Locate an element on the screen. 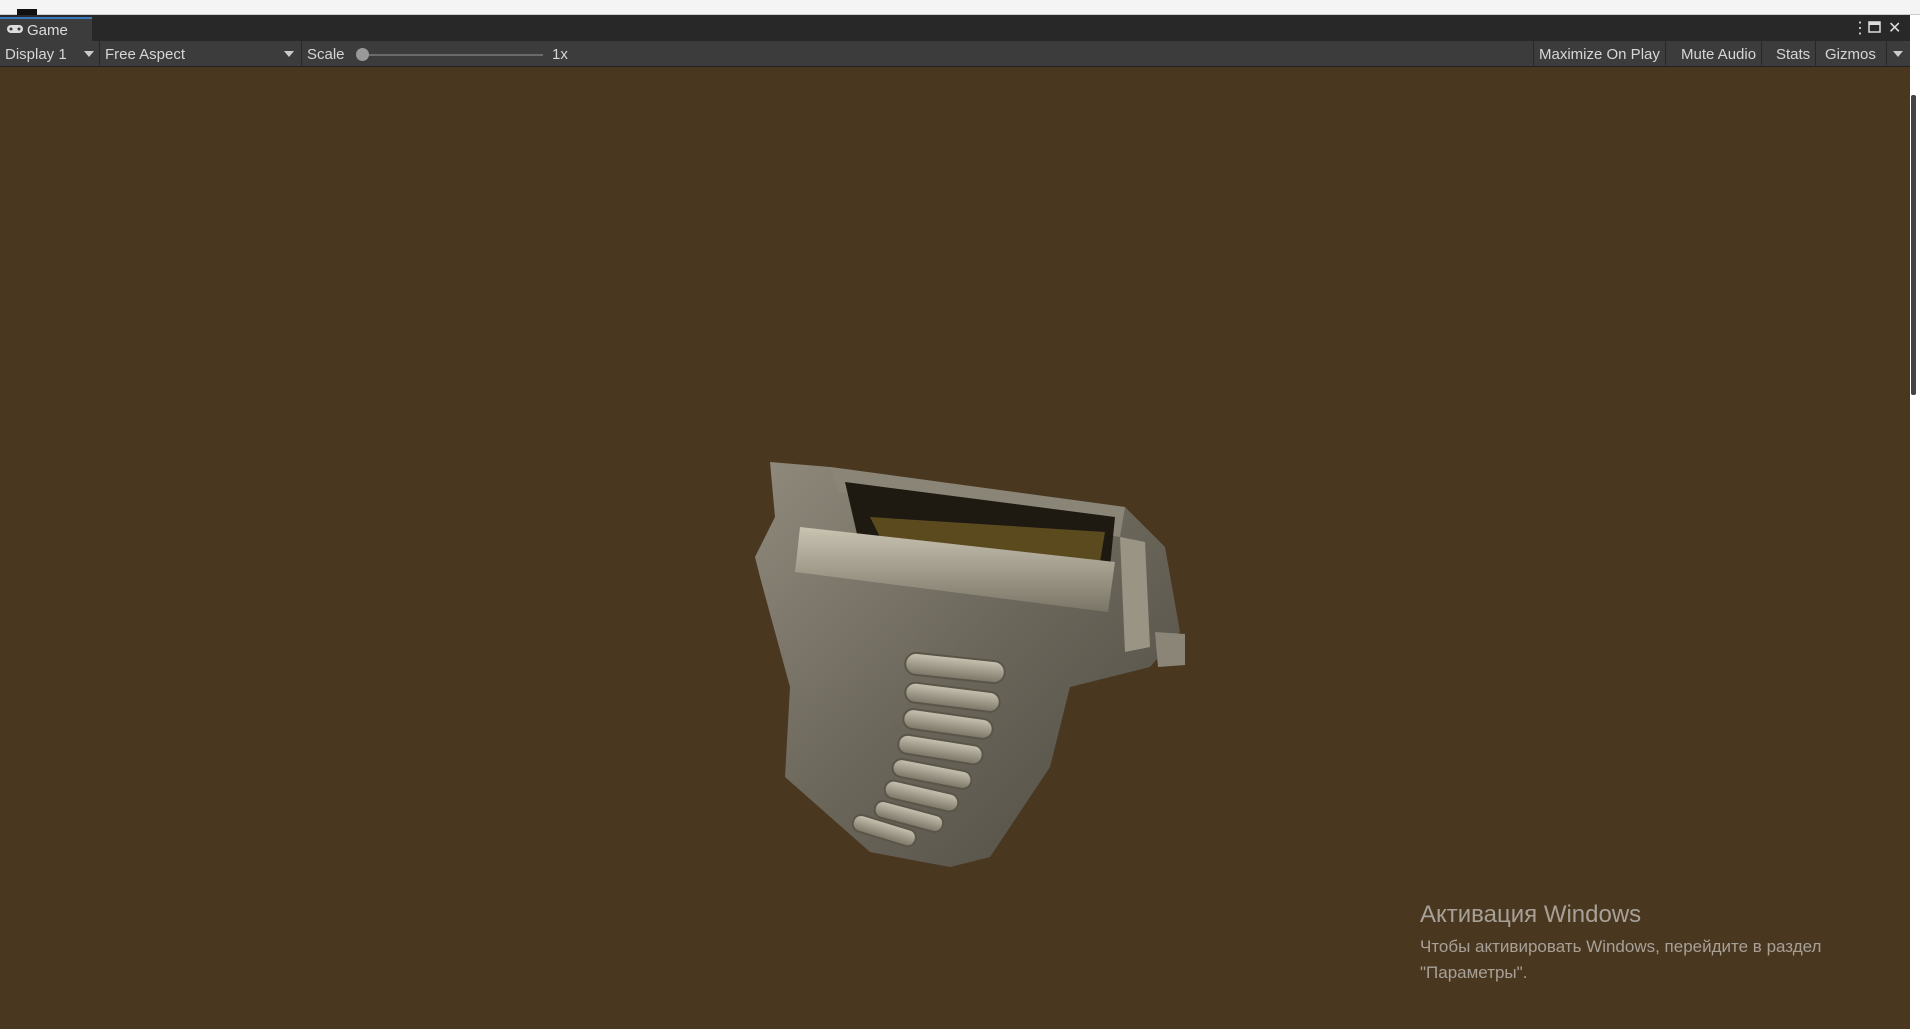 The image size is (1920, 1029). mute-audio-toggle: Mute Audio is located at coordinates (1719, 54).